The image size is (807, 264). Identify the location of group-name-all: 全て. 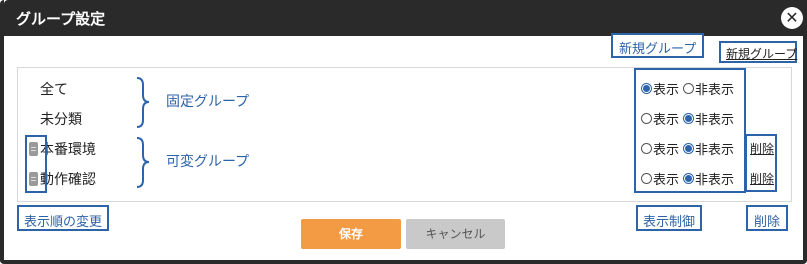
(54, 90).